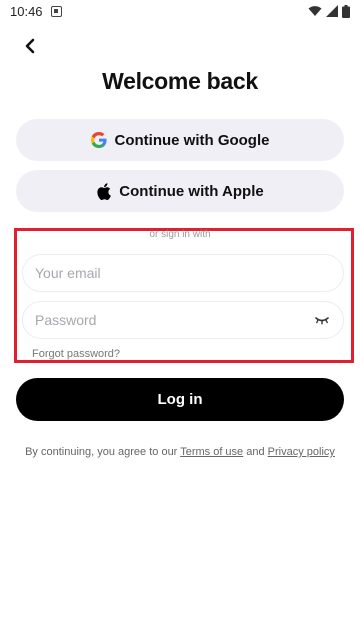  Describe the element at coordinates (346, 11) in the screenshot. I see `battery-icon` at that location.